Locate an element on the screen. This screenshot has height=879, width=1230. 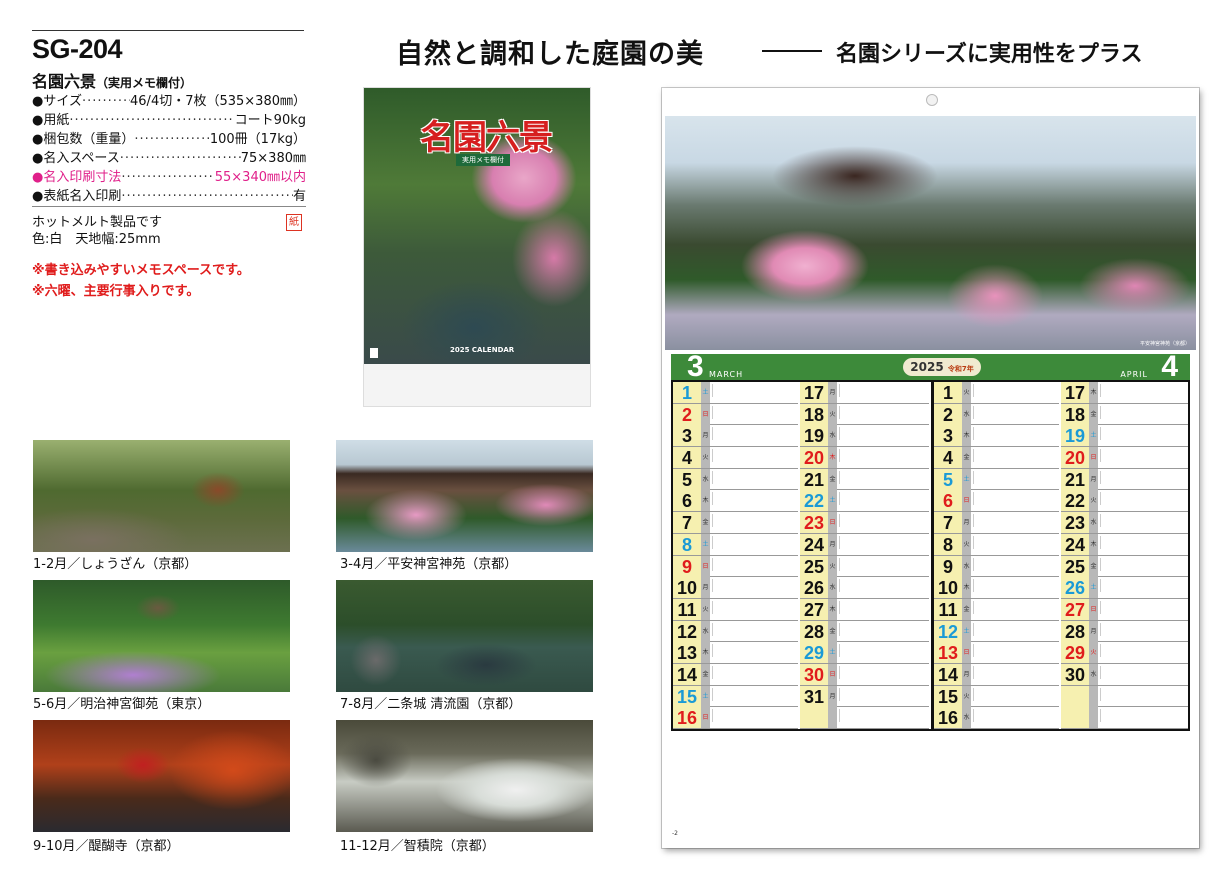
thumbnail-caption: 7-8月／二条城 清流園（京都） is located at coordinates (431, 704).